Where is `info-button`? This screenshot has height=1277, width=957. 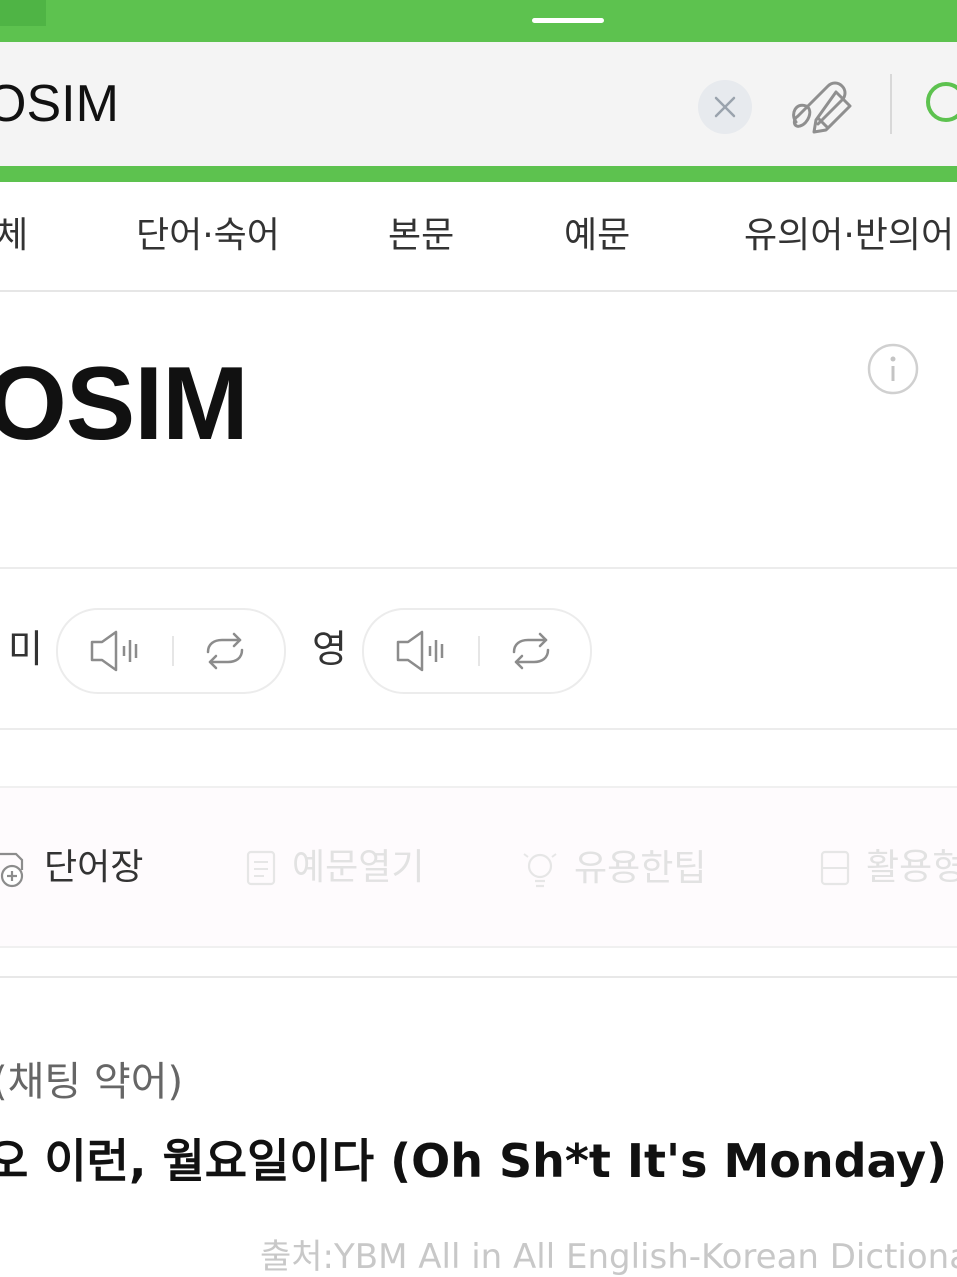
info-button is located at coordinates (893, 369).